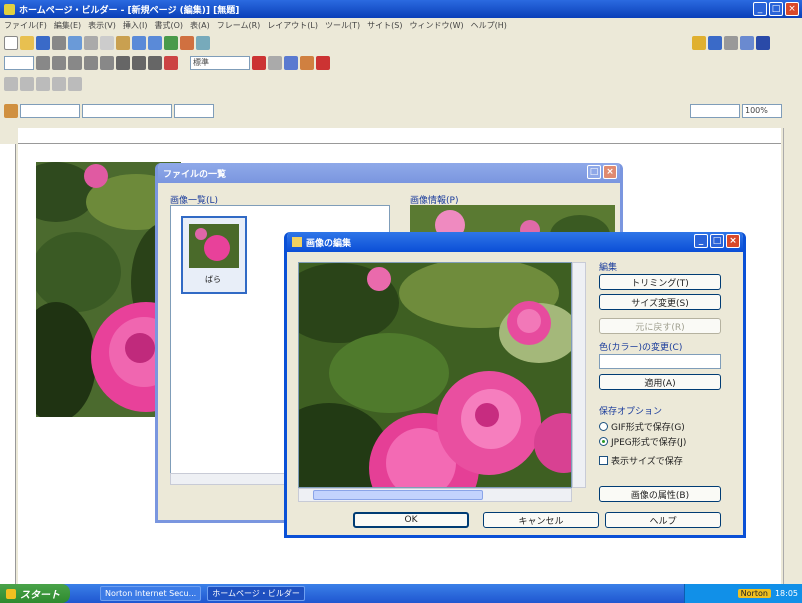 The height and width of the screenshot is (603, 802). What do you see at coordinates (329, 243) in the screenshot?
I see `image-edit-dialog-title: 画像の編集` at bounding box center [329, 243].